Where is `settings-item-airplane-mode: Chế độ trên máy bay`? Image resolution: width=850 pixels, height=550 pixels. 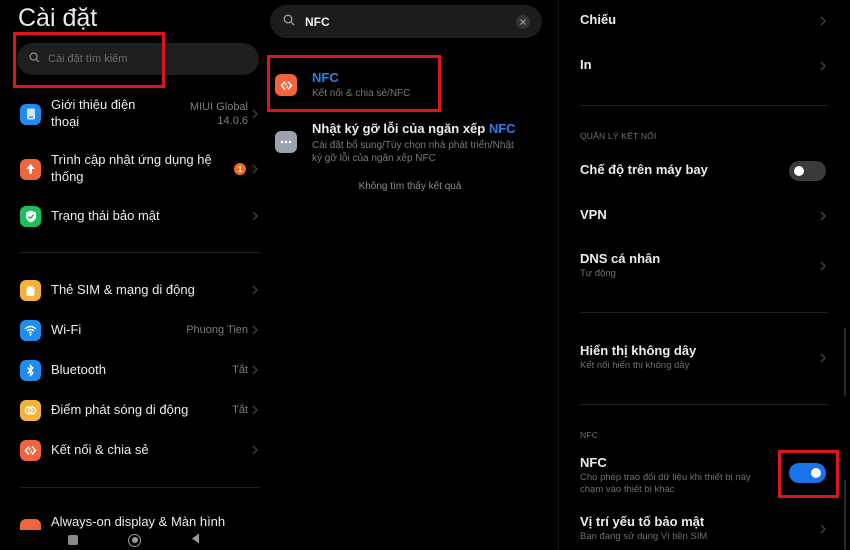
settings-item-airplane-mode: Chế độ trên máy bay is located at coordinates (715, 172).